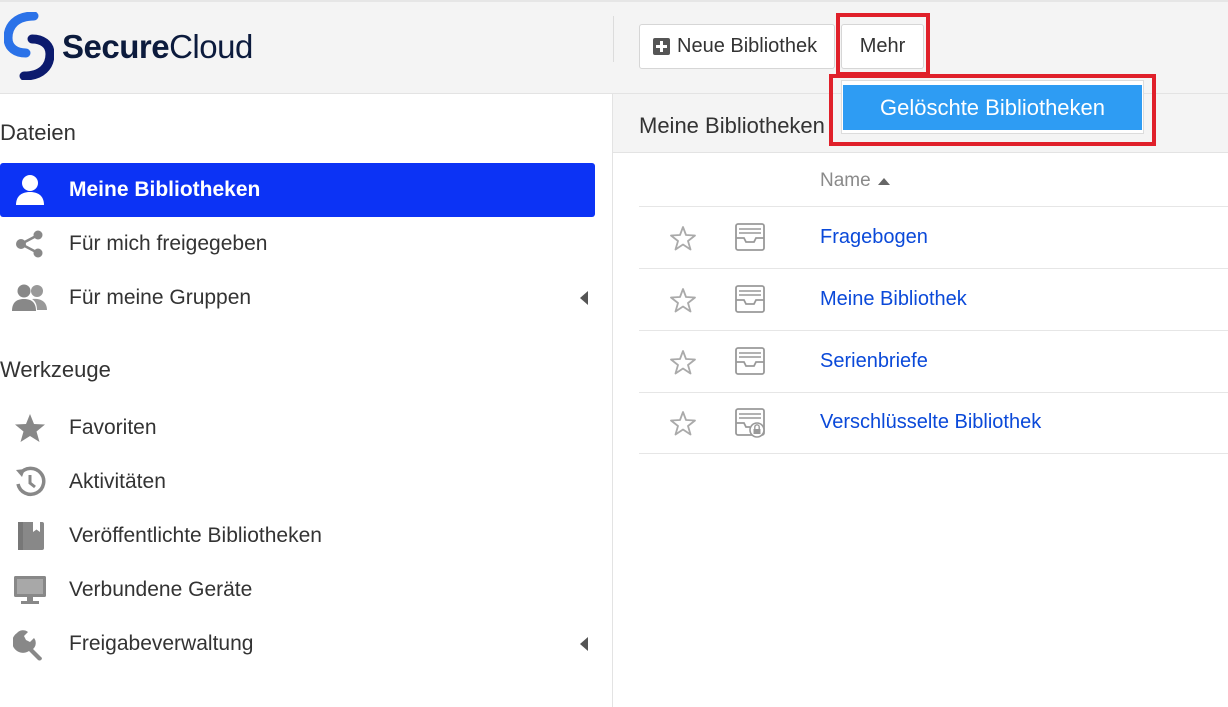 This screenshot has height=707, width=1228. Describe the element at coordinates (30, 590) in the screenshot. I see `monitor-icon` at that location.